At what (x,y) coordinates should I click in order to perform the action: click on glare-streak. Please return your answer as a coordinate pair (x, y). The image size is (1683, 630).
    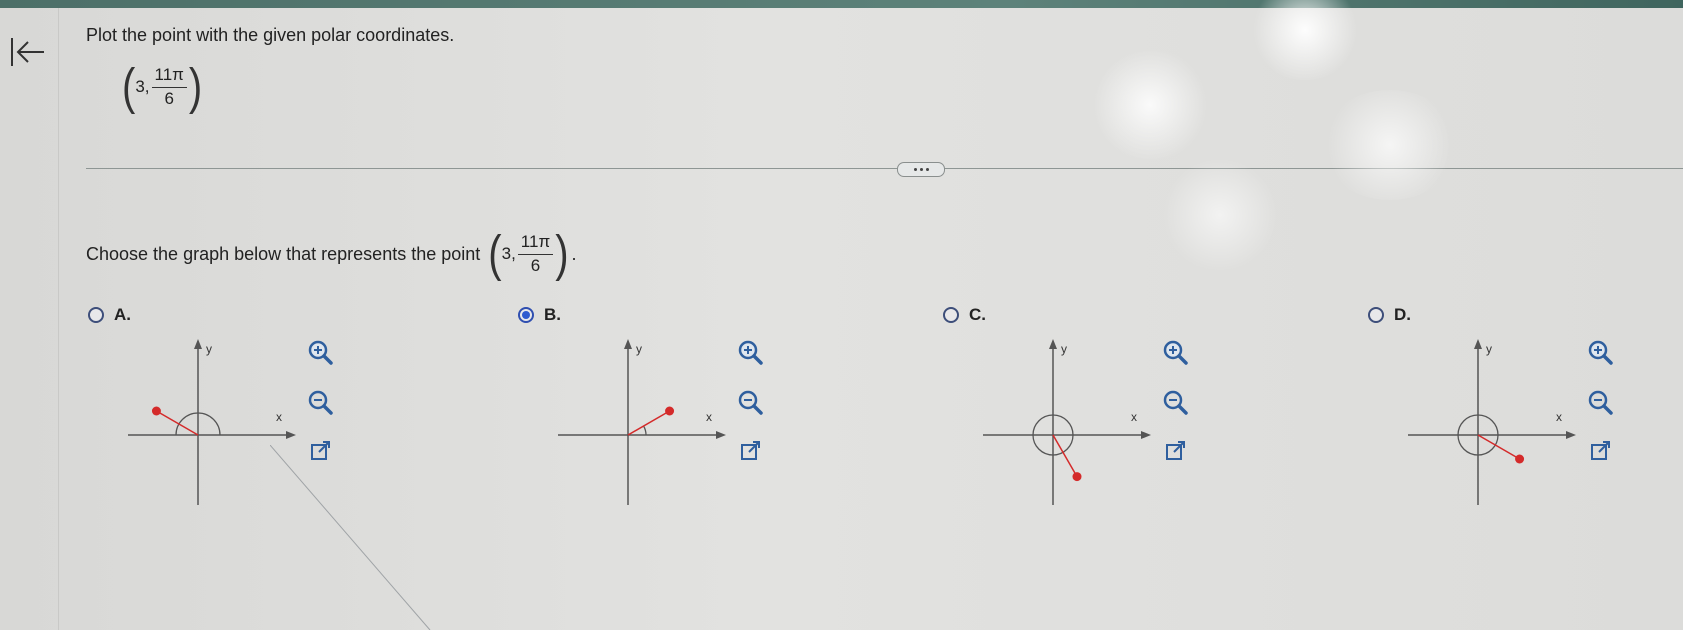
    Looking at the image, I should click on (350, 537).